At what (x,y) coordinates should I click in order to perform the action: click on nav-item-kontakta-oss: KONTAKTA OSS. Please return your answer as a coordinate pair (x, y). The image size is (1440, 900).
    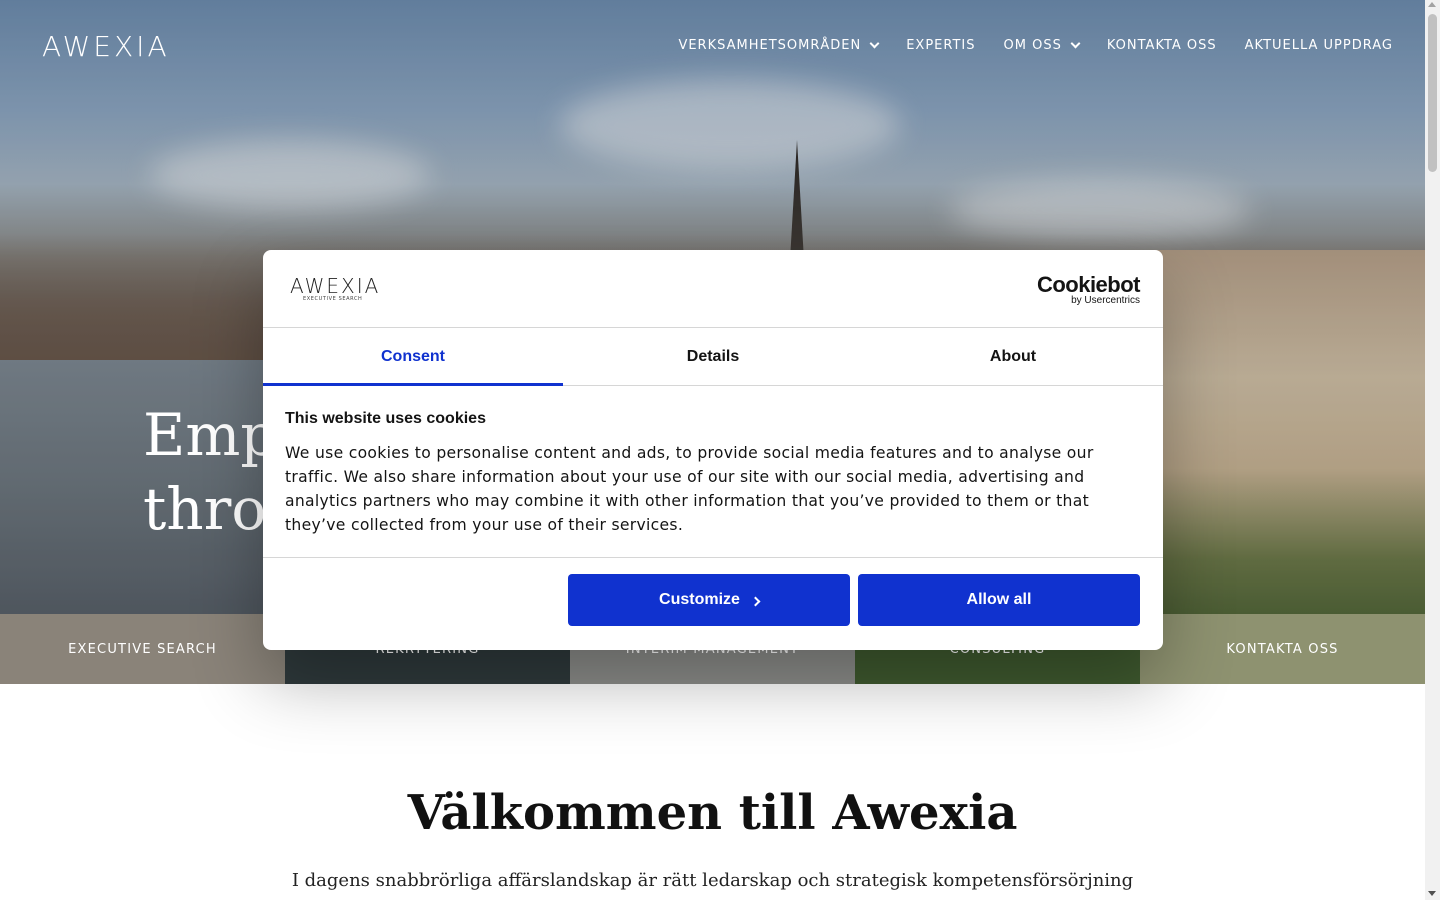
    Looking at the image, I should click on (1162, 45).